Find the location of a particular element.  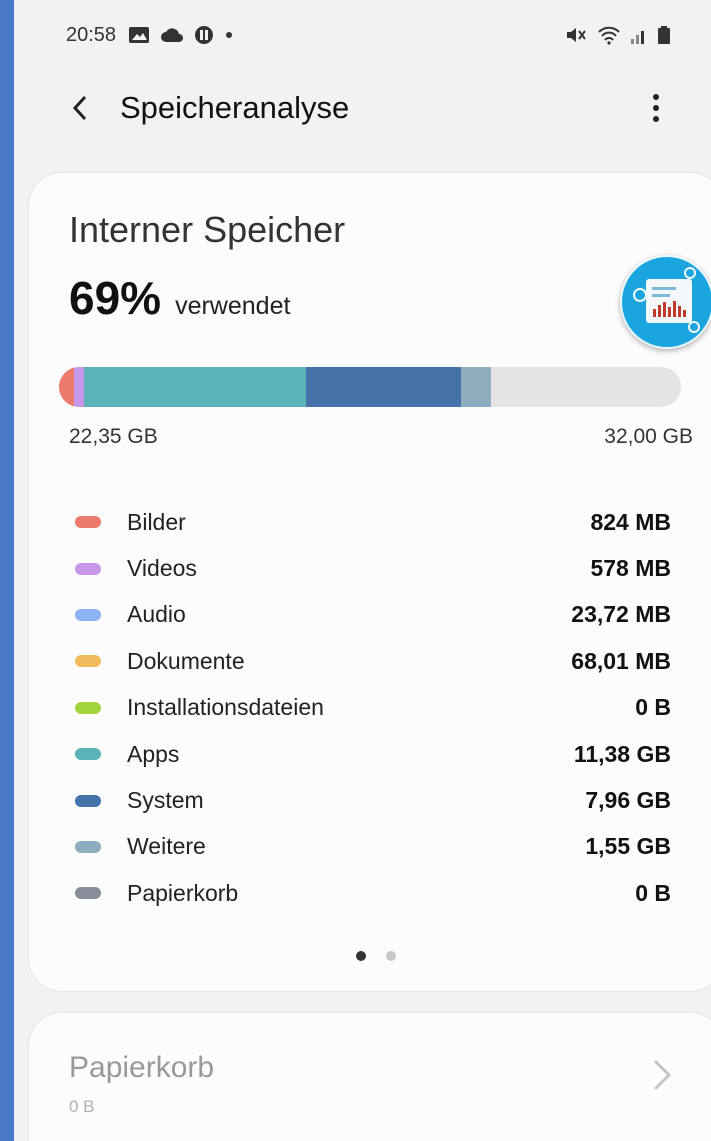

analytics-overlay-button is located at coordinates (665, 302).